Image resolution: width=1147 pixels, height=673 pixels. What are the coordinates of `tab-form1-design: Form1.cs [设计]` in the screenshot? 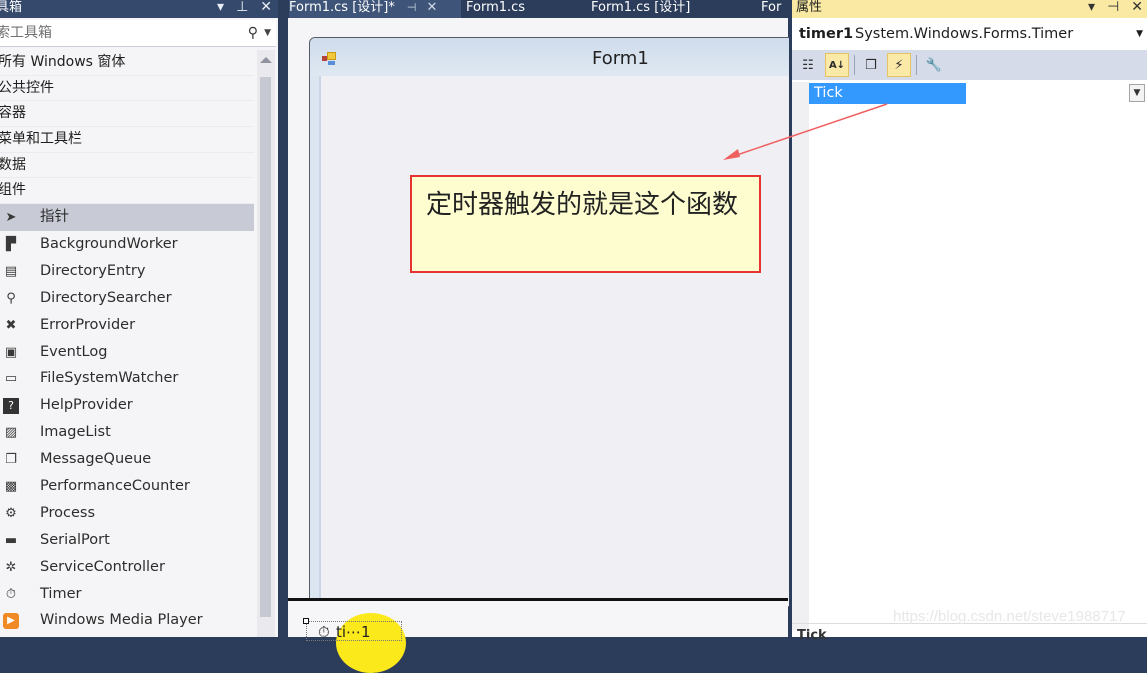 It's located at (640, 9).